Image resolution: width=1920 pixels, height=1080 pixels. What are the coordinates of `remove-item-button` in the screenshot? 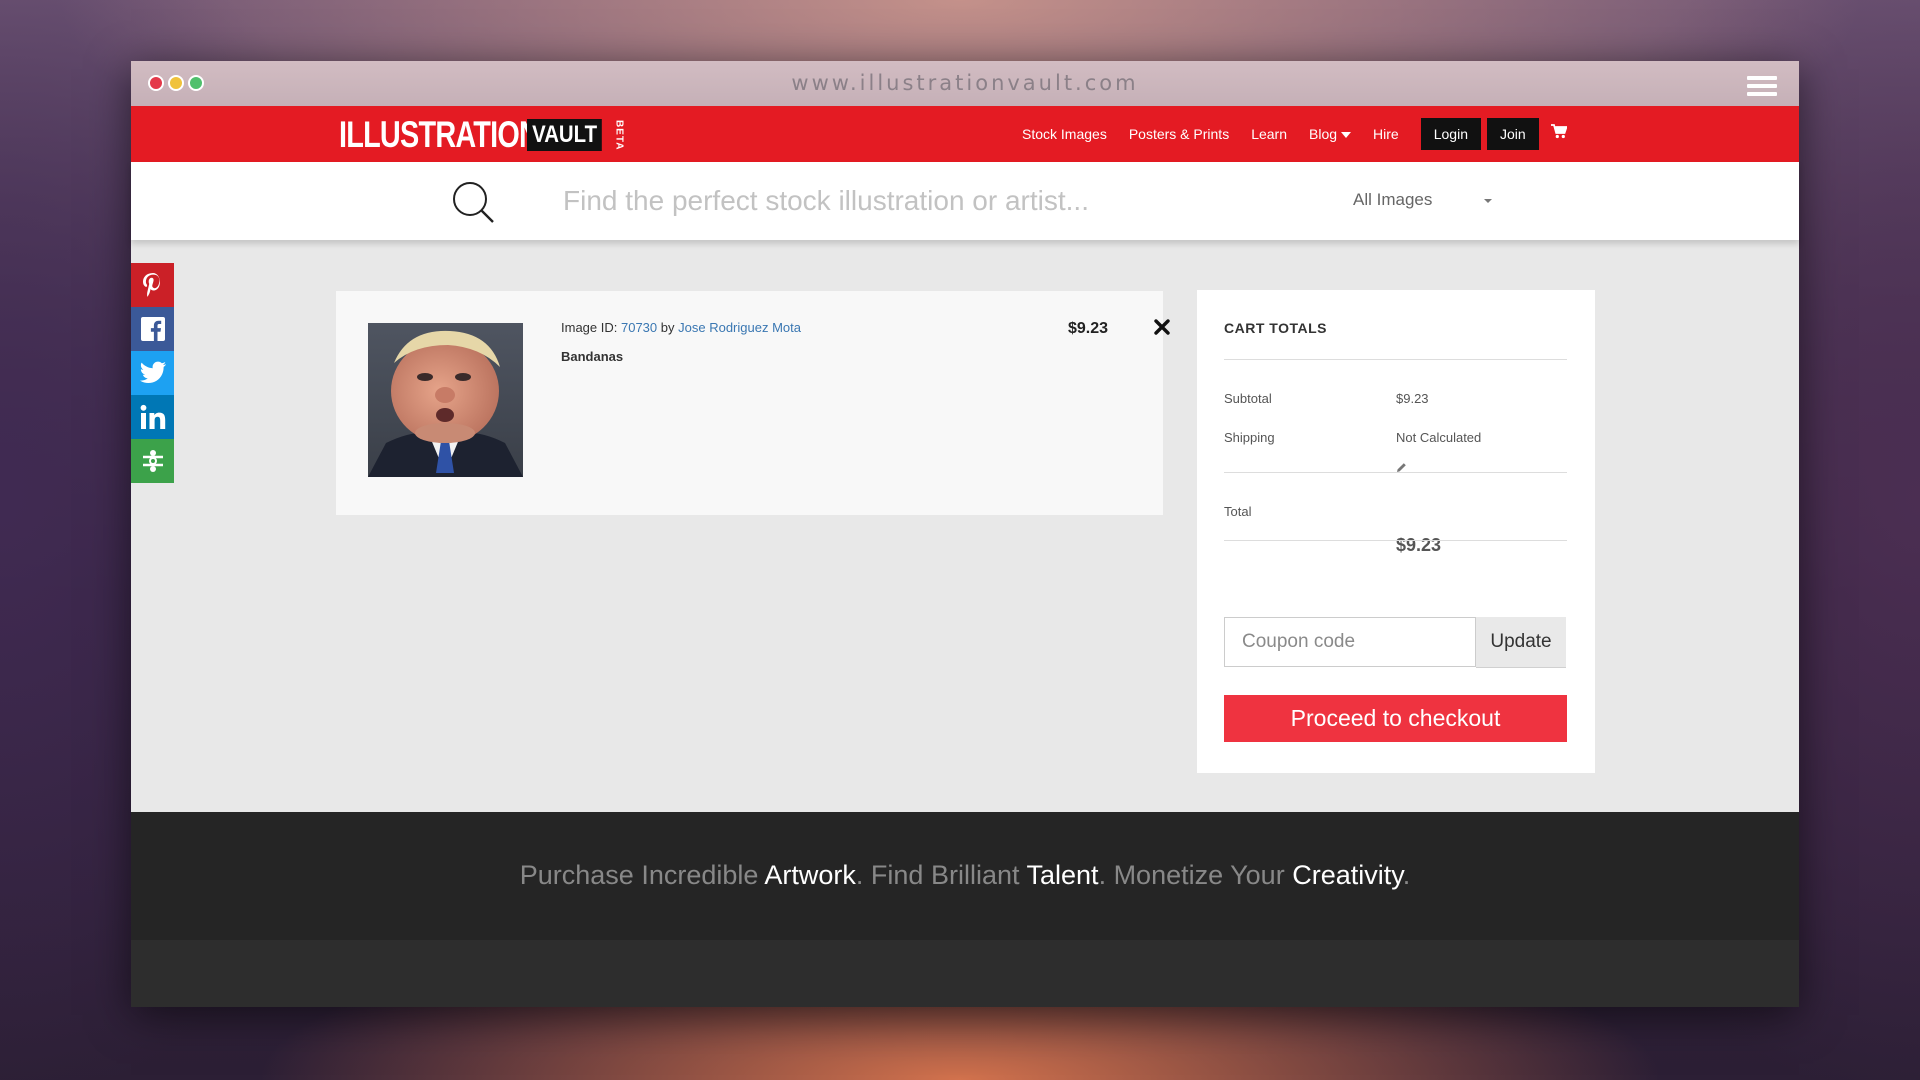 It's located at (1162, 329).